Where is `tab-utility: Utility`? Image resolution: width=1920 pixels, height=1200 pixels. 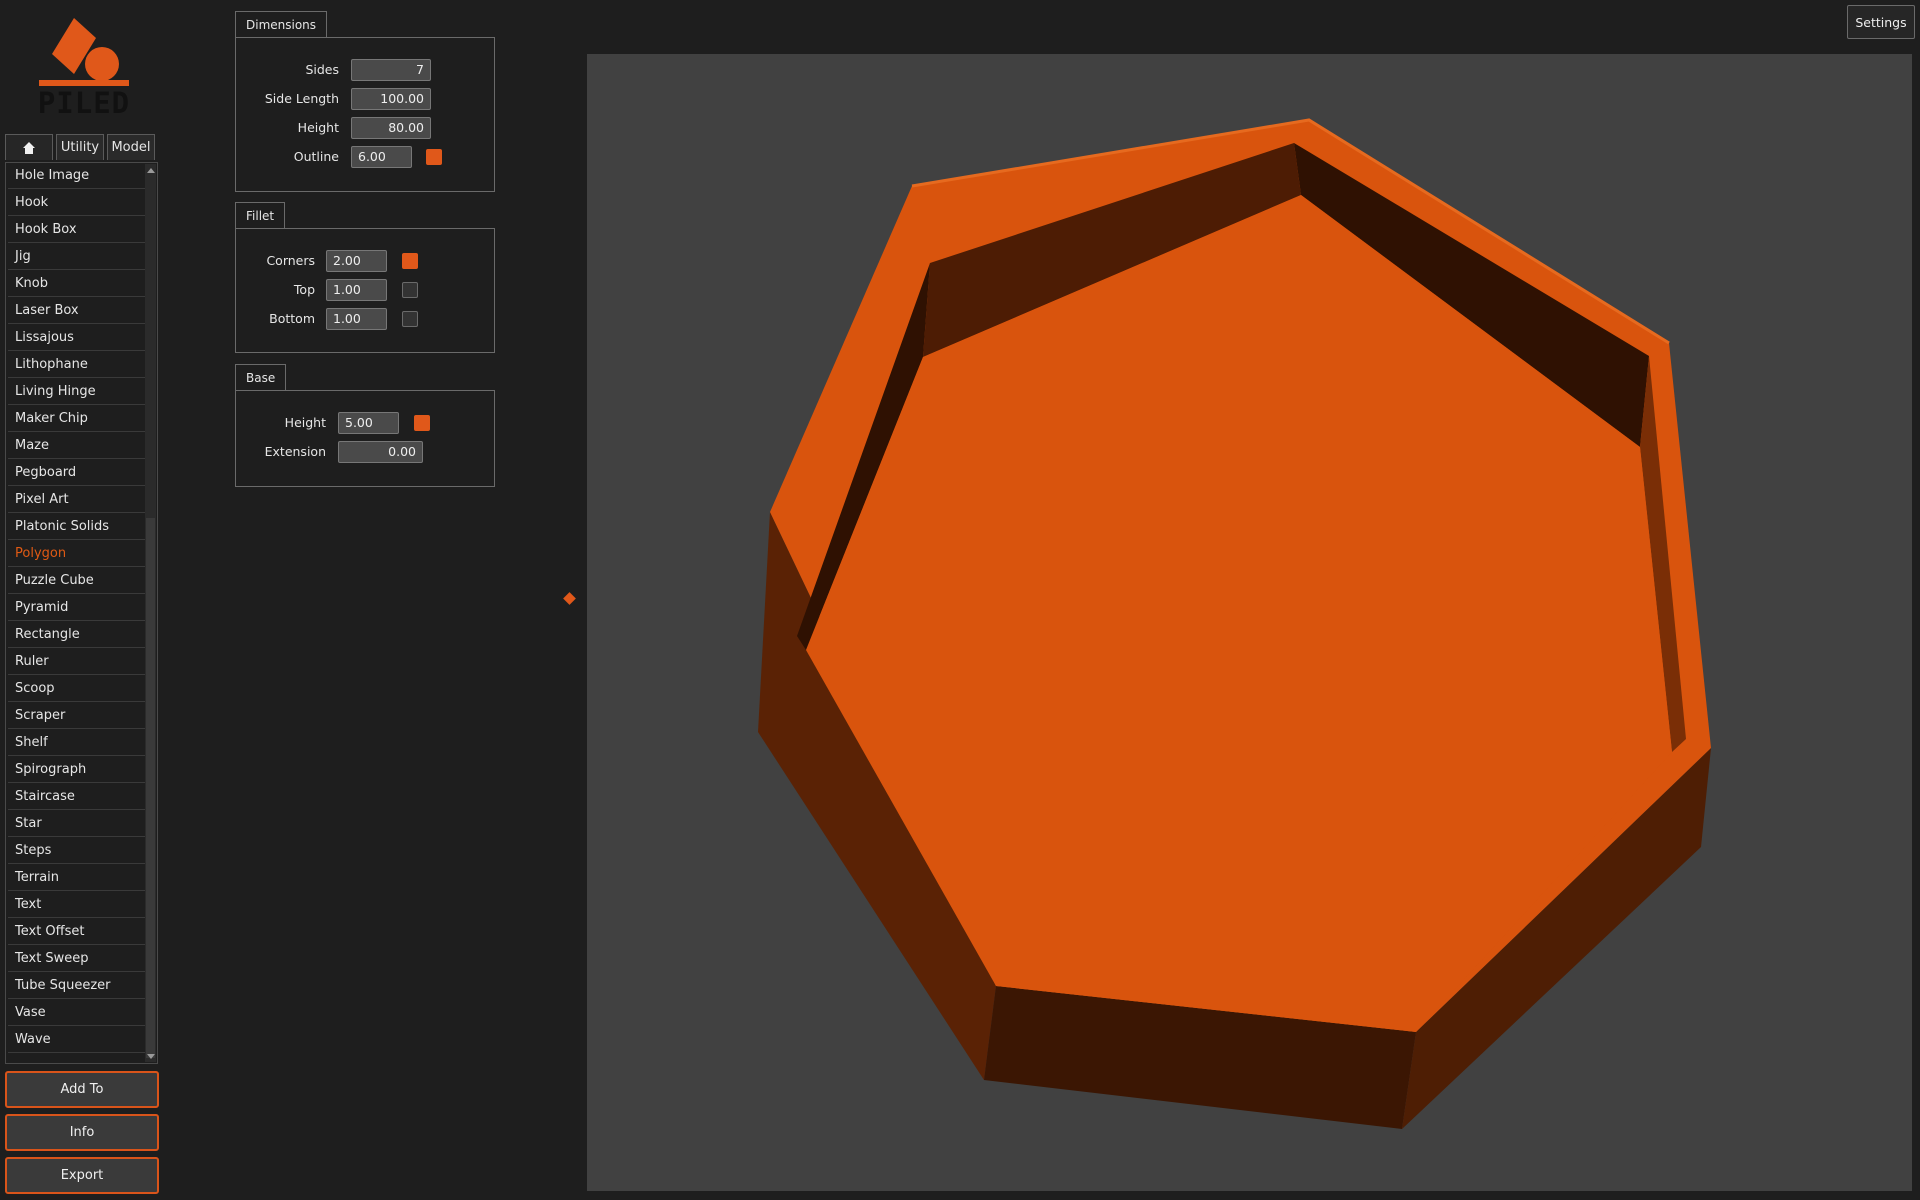
tab-utility: Utility is located at coordinates (80, 147).